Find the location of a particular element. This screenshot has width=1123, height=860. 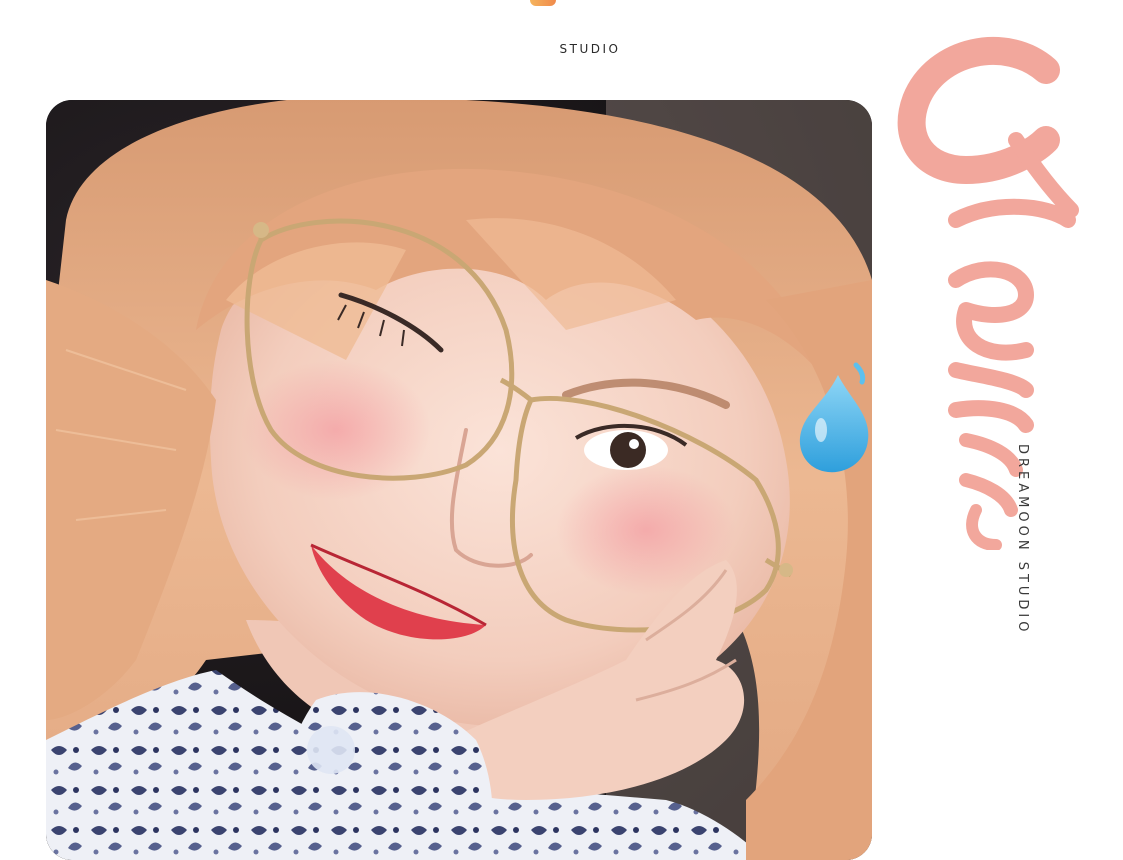

script-signature-graphic is located at coordinates (988, 293).